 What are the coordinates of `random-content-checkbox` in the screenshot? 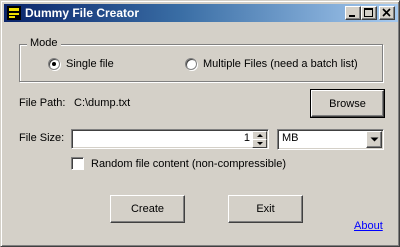 It's located at (77, 163).